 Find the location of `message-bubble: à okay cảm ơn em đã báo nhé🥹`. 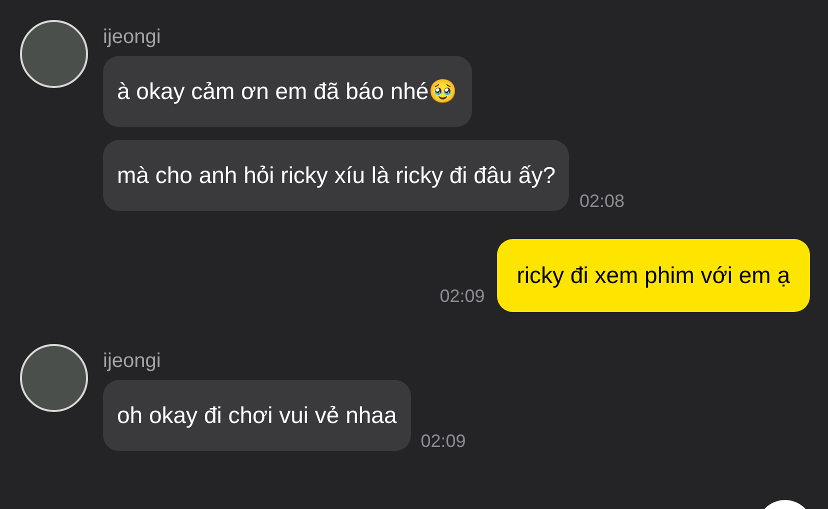

message-bubble: à okay cảm ơn em đã báo nhé🥹 is located at coordinates (287, 91).